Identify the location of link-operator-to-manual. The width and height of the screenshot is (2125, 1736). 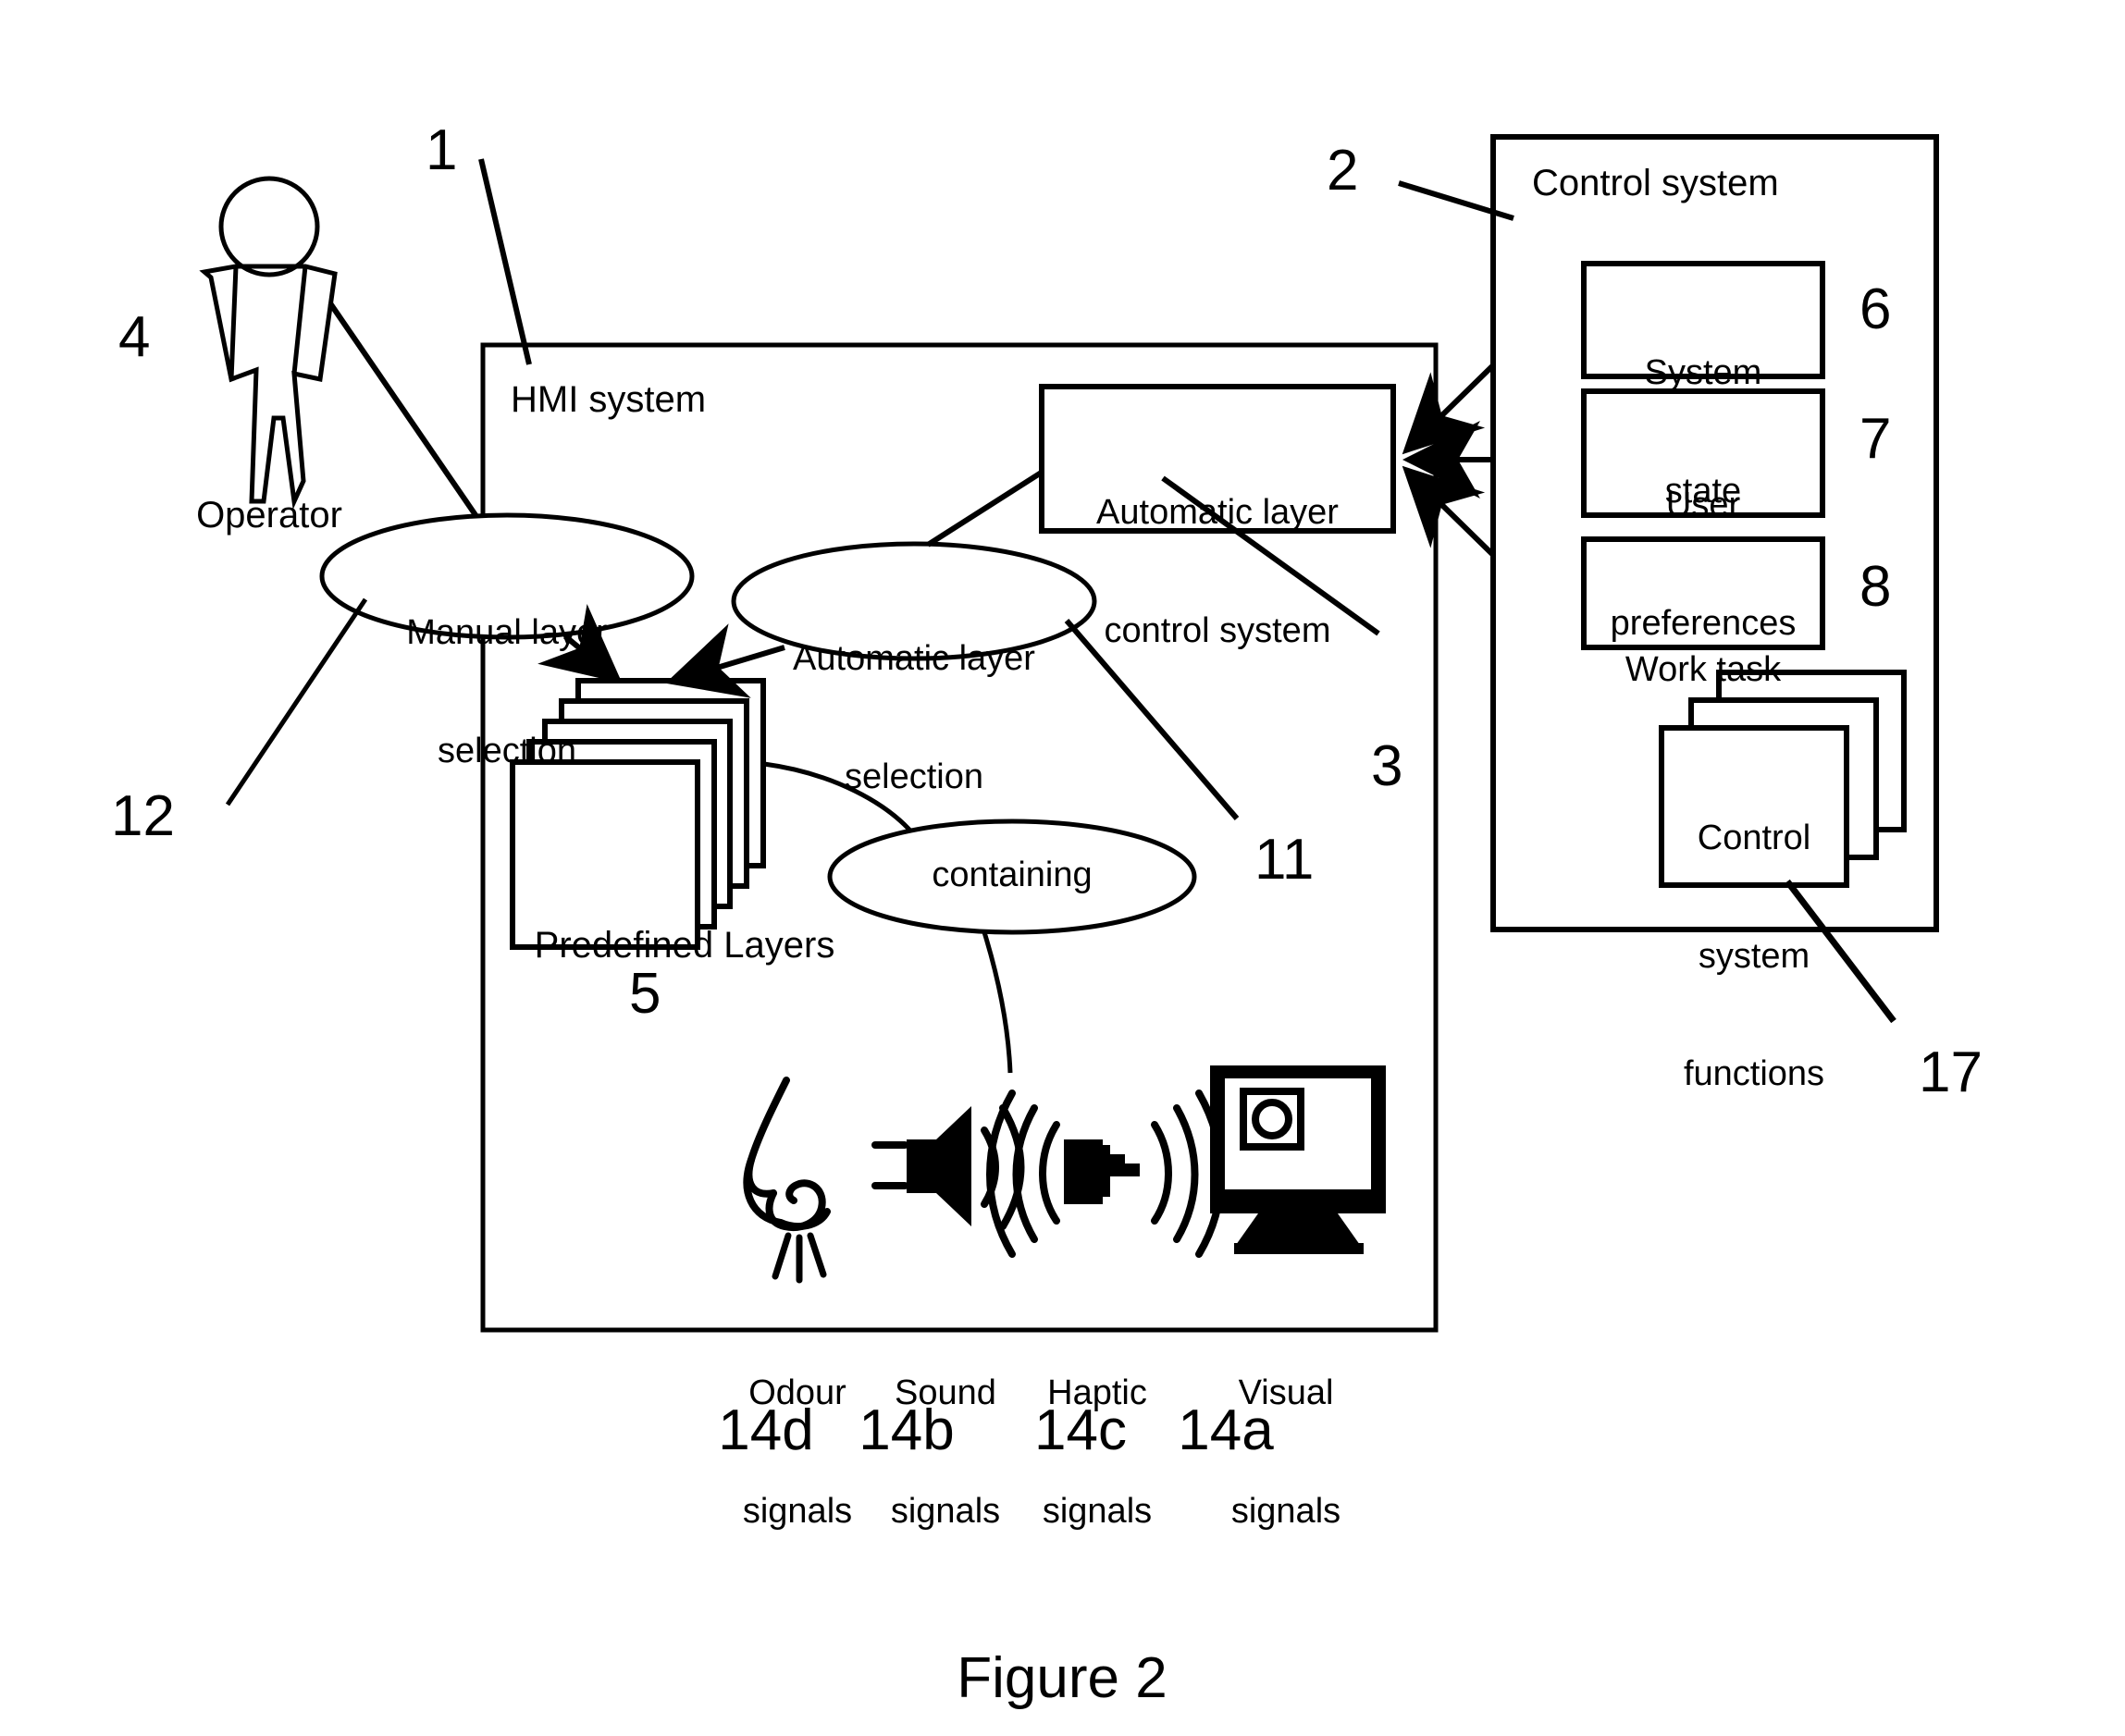
(407, 415).